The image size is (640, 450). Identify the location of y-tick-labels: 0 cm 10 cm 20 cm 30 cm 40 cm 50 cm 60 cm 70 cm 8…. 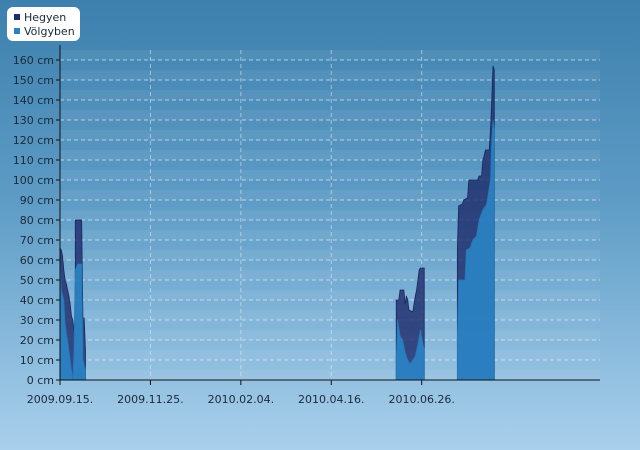
(33, 220).